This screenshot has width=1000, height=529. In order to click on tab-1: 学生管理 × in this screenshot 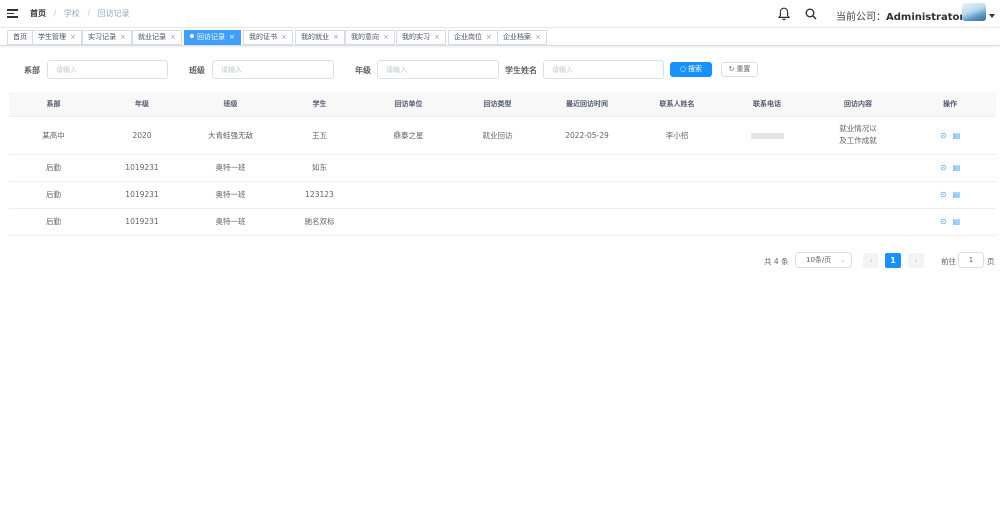, I will do `click(57, 37)`.